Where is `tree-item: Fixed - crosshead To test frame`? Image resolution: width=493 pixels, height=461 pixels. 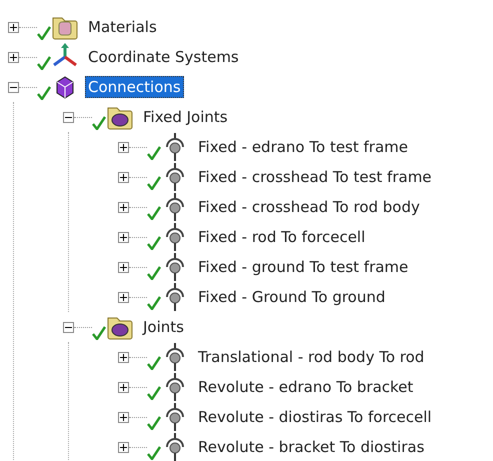
tree-item: Fixed - crosshead To test frame is located at coordinates (315, 177).